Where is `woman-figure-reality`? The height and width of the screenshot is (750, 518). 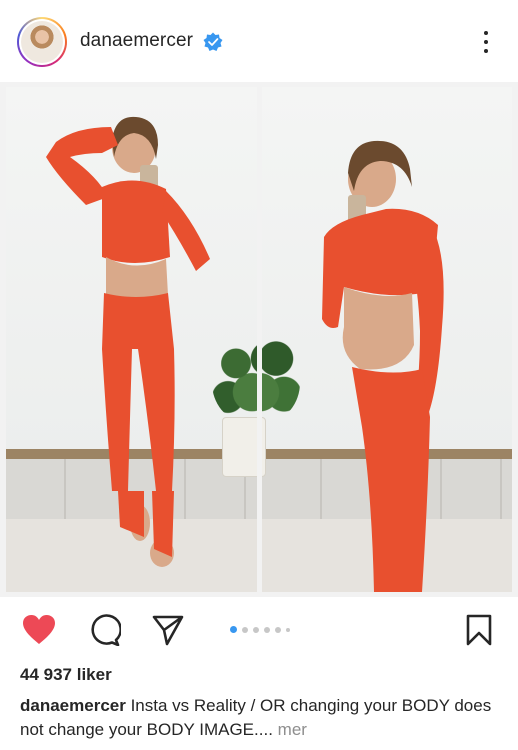
woman-figure-reality is located at coordinates (383, 366).